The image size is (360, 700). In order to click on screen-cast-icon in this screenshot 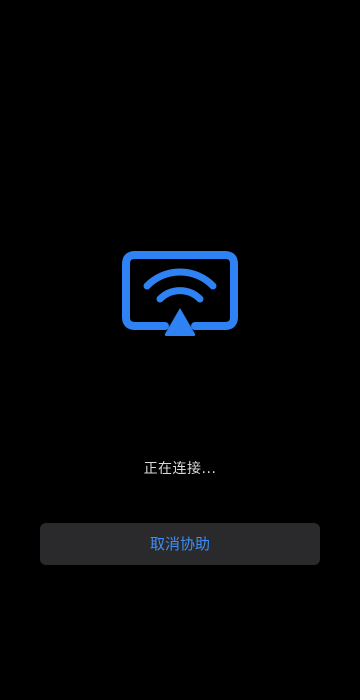, I will do `click(180, 296)`.